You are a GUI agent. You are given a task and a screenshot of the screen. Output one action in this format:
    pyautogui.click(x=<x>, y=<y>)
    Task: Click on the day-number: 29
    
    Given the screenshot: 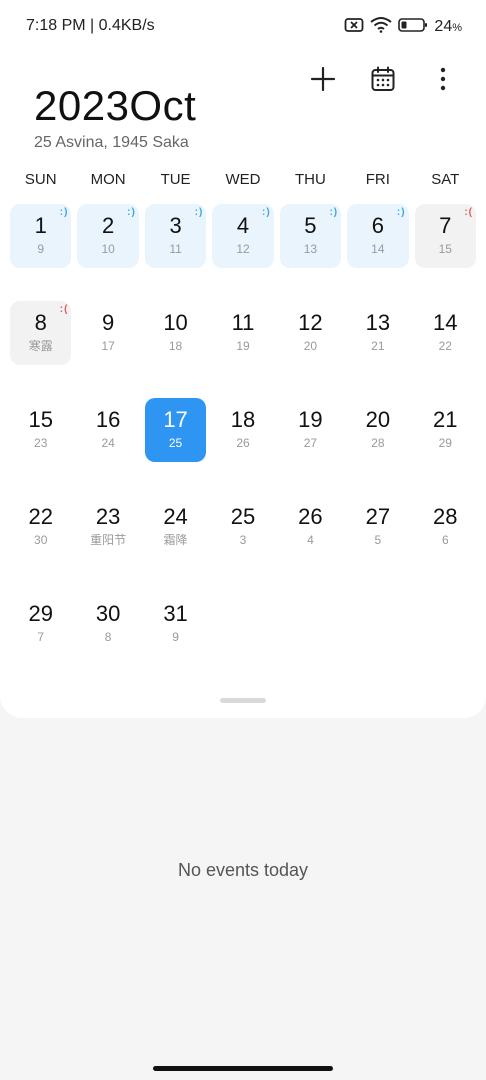 What is the action you would take?
    pyautogui.click(x=40, y=613)
    